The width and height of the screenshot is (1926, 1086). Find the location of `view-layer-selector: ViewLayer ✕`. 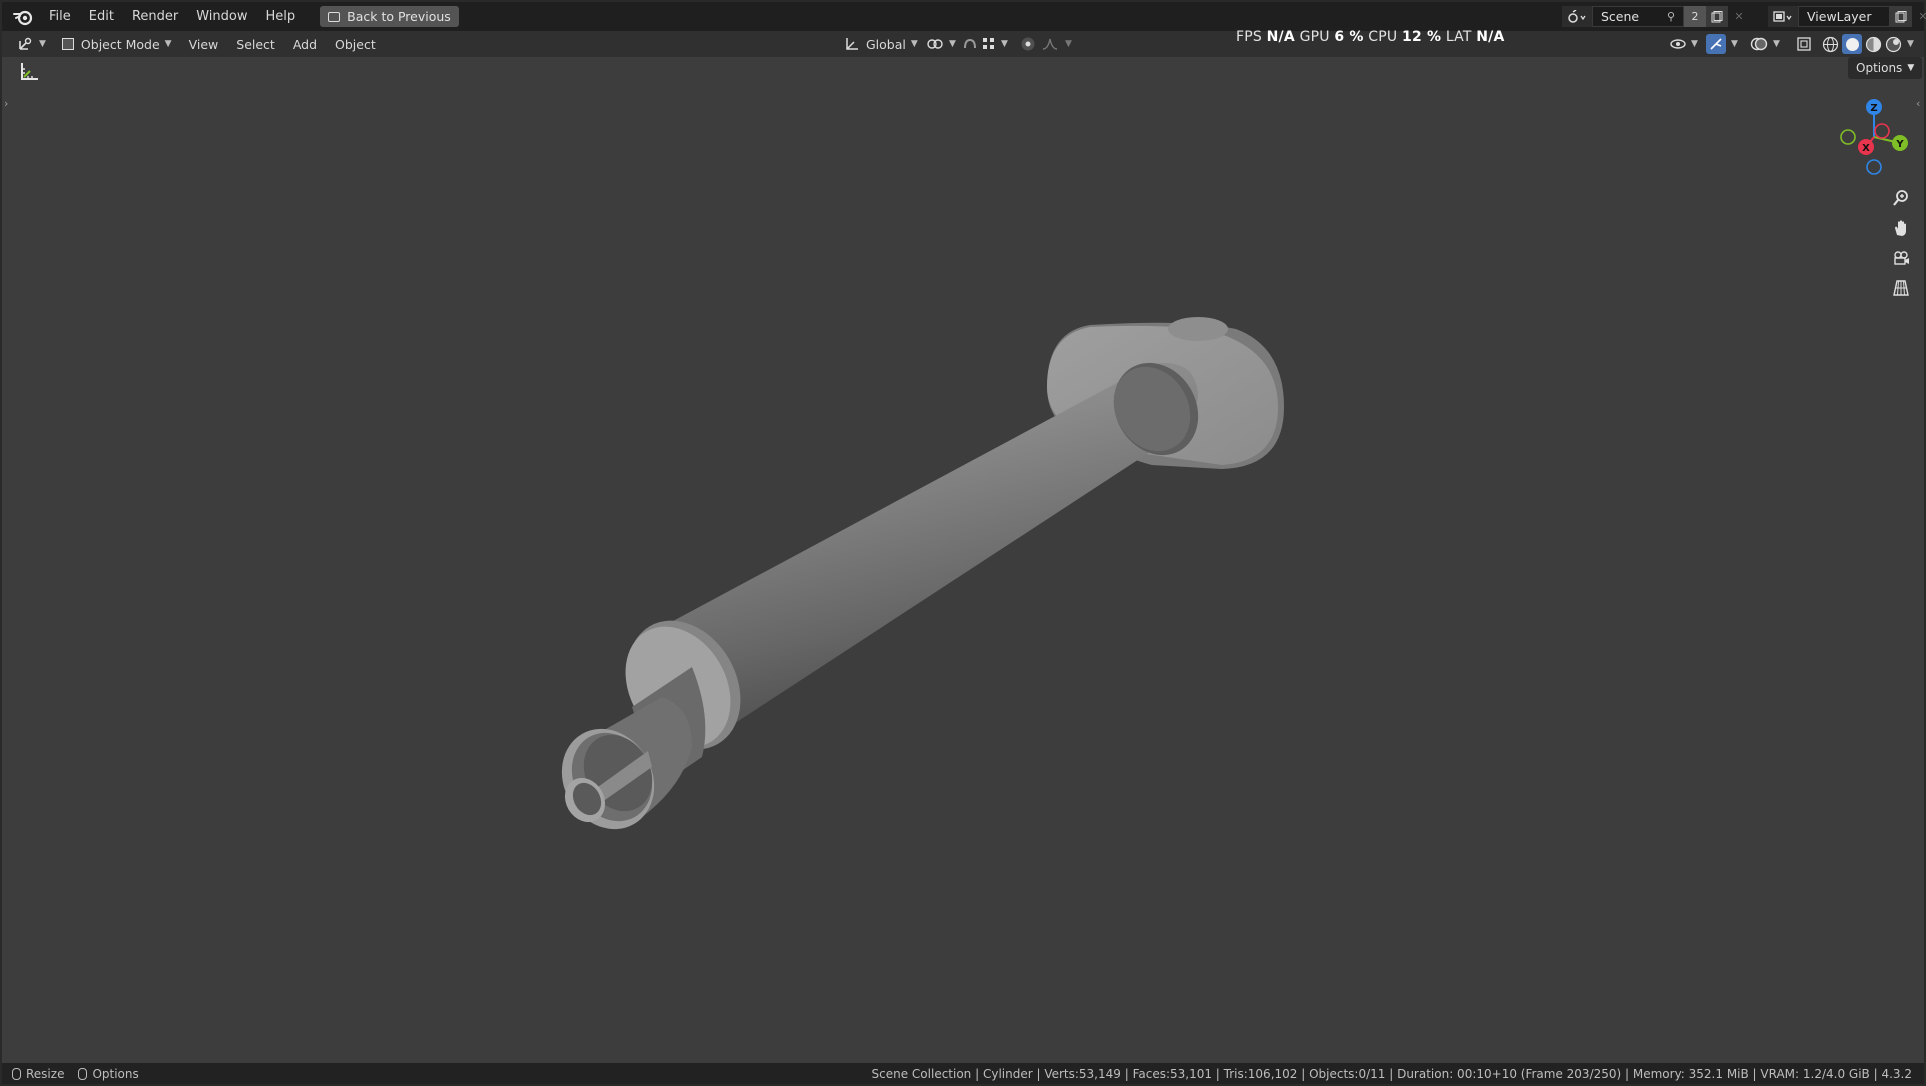

view-layer-selector: ViewLayer ✕ is located at coordinates (1847, 16).